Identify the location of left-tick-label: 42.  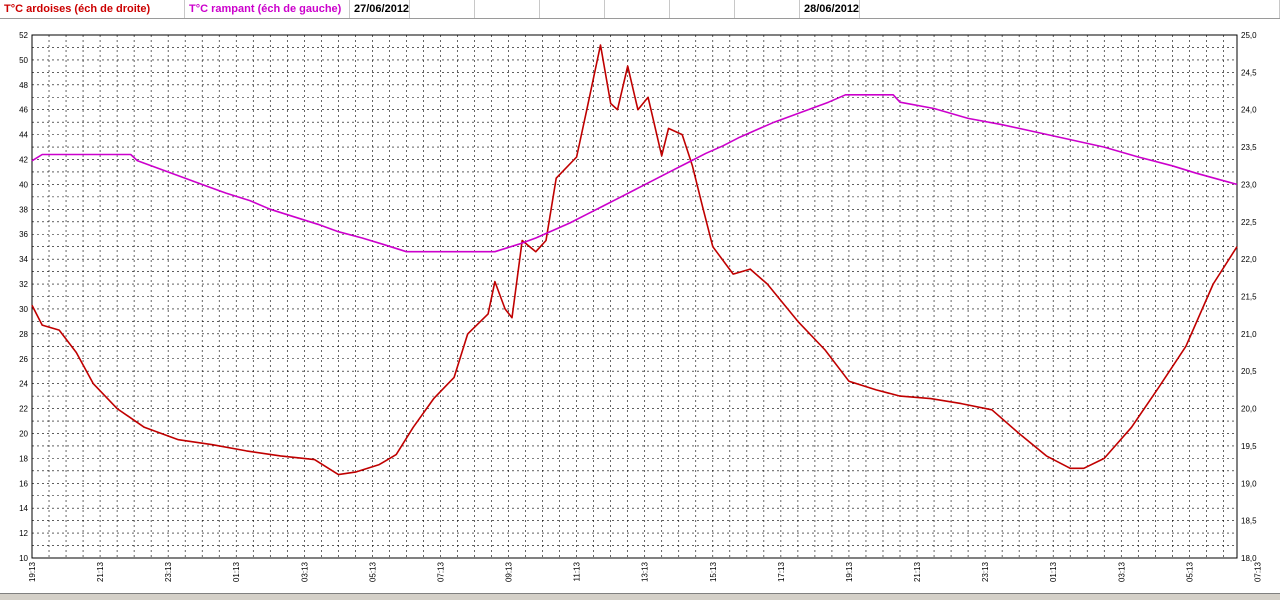
(23, 160).